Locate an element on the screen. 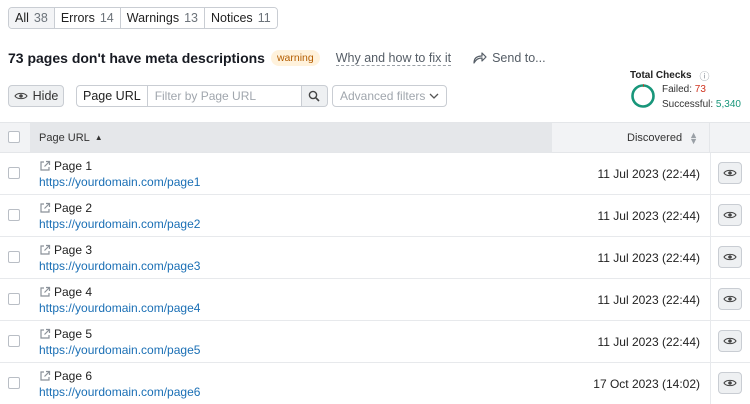 The image size is (750, 404). advanced-filters-dropdown: Advanced filters is located at coordinates (389, 96).